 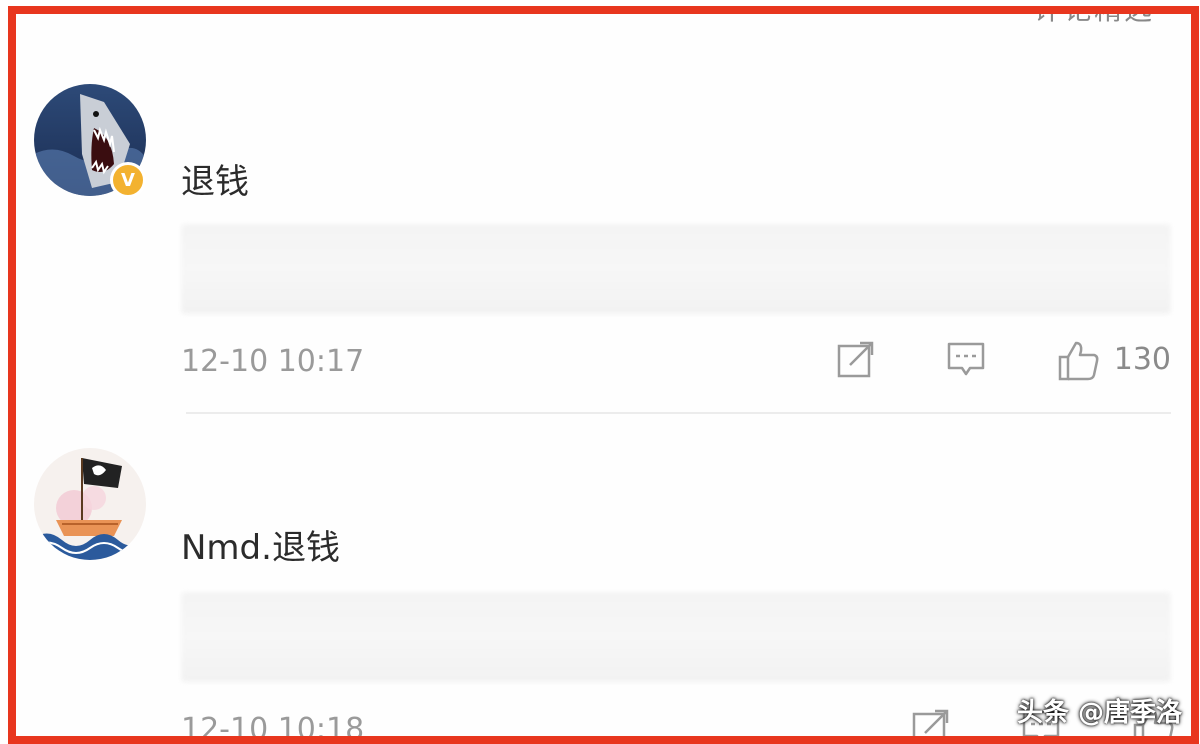 I want to click on comment-timestamp: 12-10 10:17, so click(x=272, y=361).